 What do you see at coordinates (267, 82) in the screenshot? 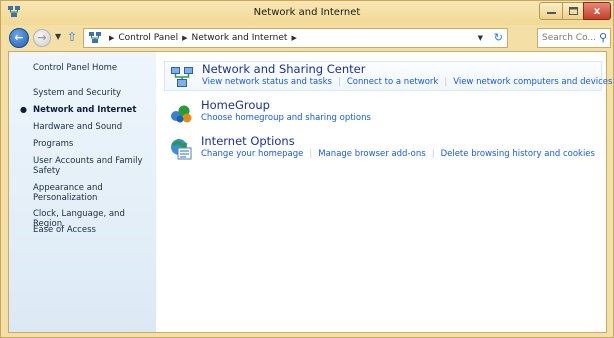
I see `view-network-status-link: View network status and tasks` at bounding box center [267, 82].